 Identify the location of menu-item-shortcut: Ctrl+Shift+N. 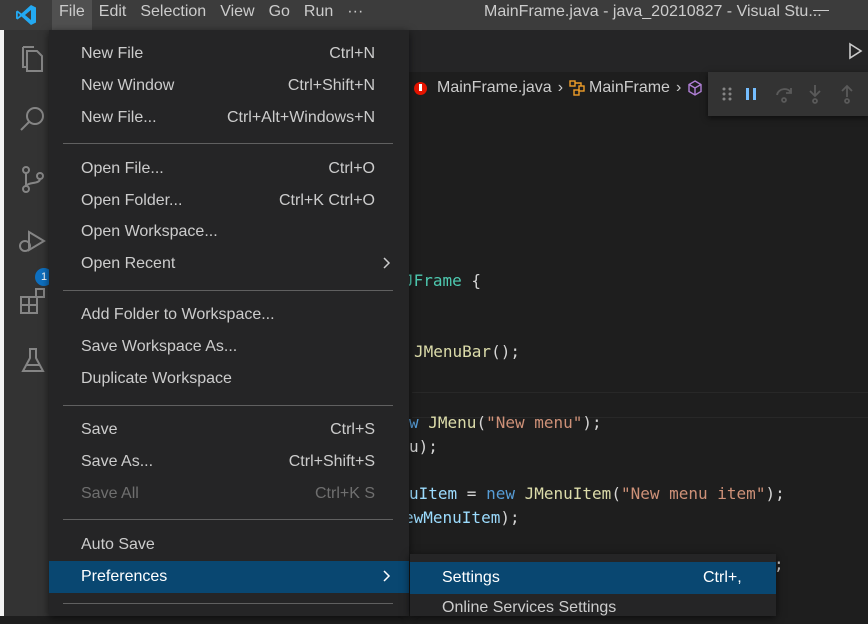
(331, 85).